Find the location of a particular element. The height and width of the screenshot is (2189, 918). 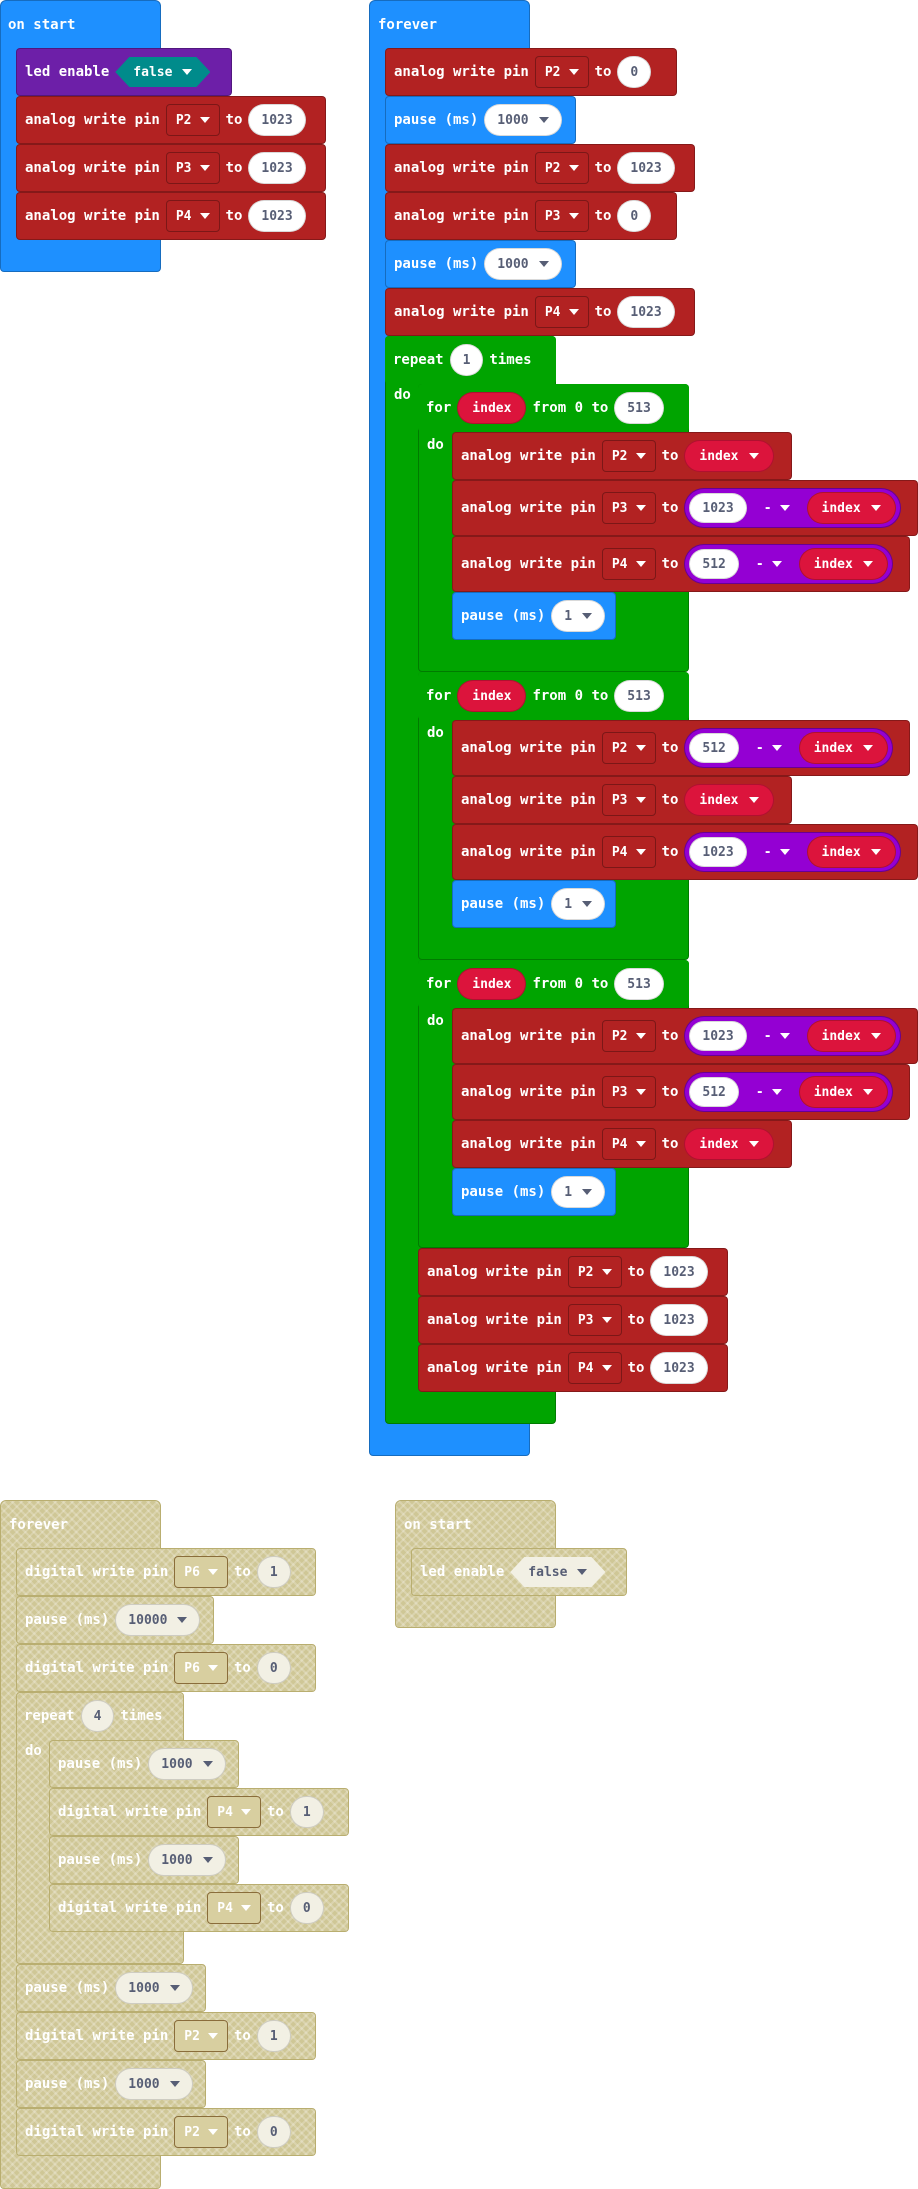

digital-write-block: digital write pin P4 to 0 is located at coordinates (199, 1908).